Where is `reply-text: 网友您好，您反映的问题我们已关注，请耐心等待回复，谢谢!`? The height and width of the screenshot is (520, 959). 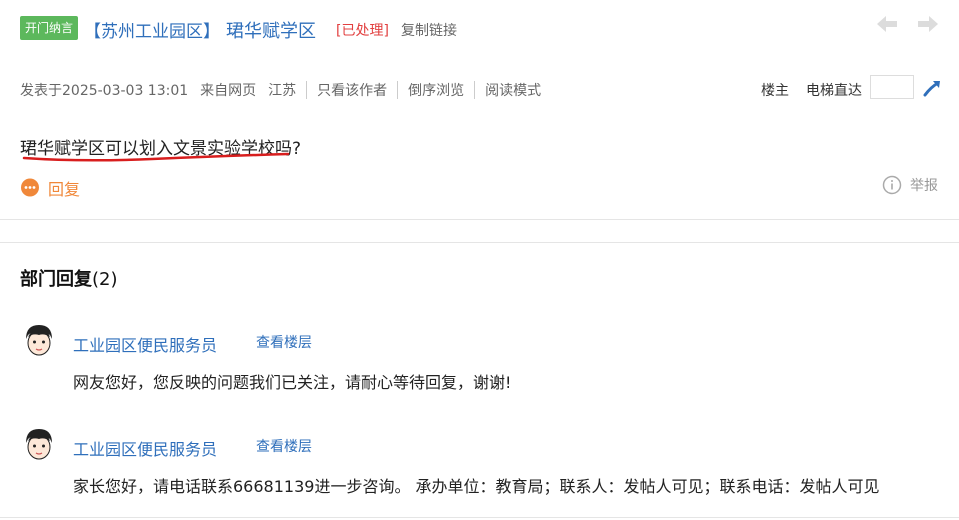
reply-text: 网友您好，您反映的问题我们已关注，请耐心等待回复，谢谢! is located at coordinates (292, 382).